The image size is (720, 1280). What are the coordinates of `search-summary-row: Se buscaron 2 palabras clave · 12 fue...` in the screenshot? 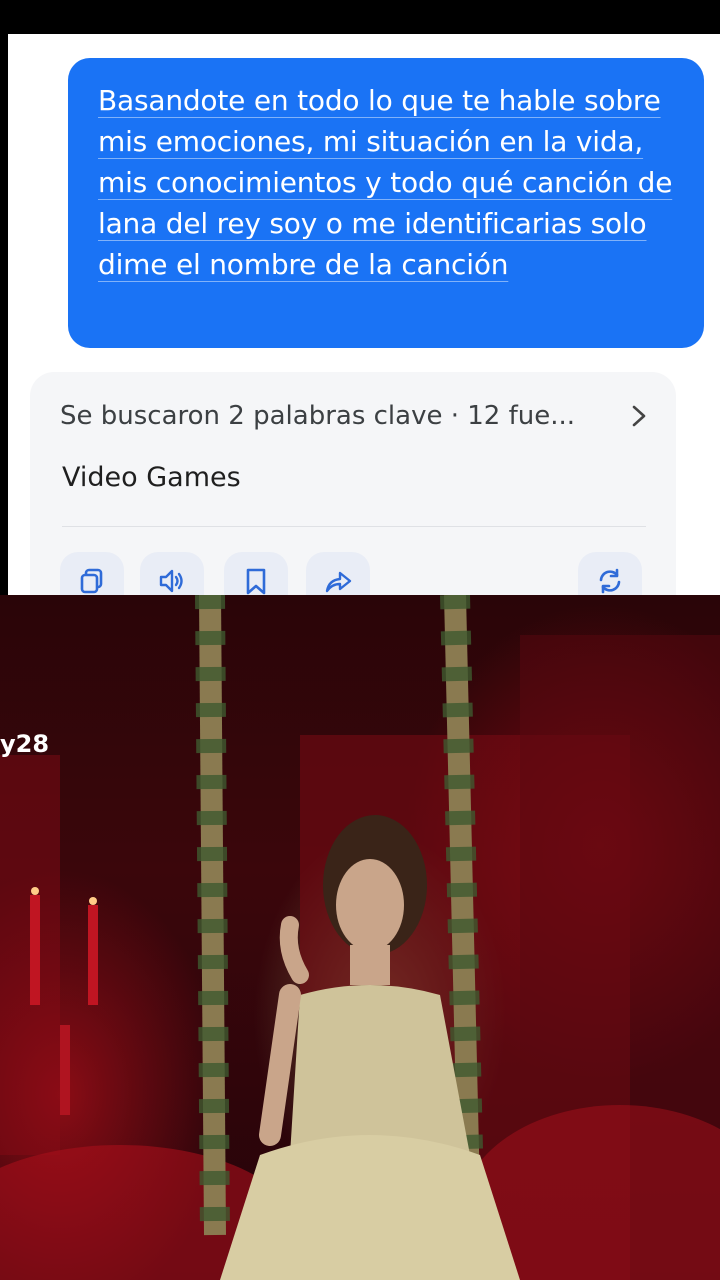 It's located at (360, 416).